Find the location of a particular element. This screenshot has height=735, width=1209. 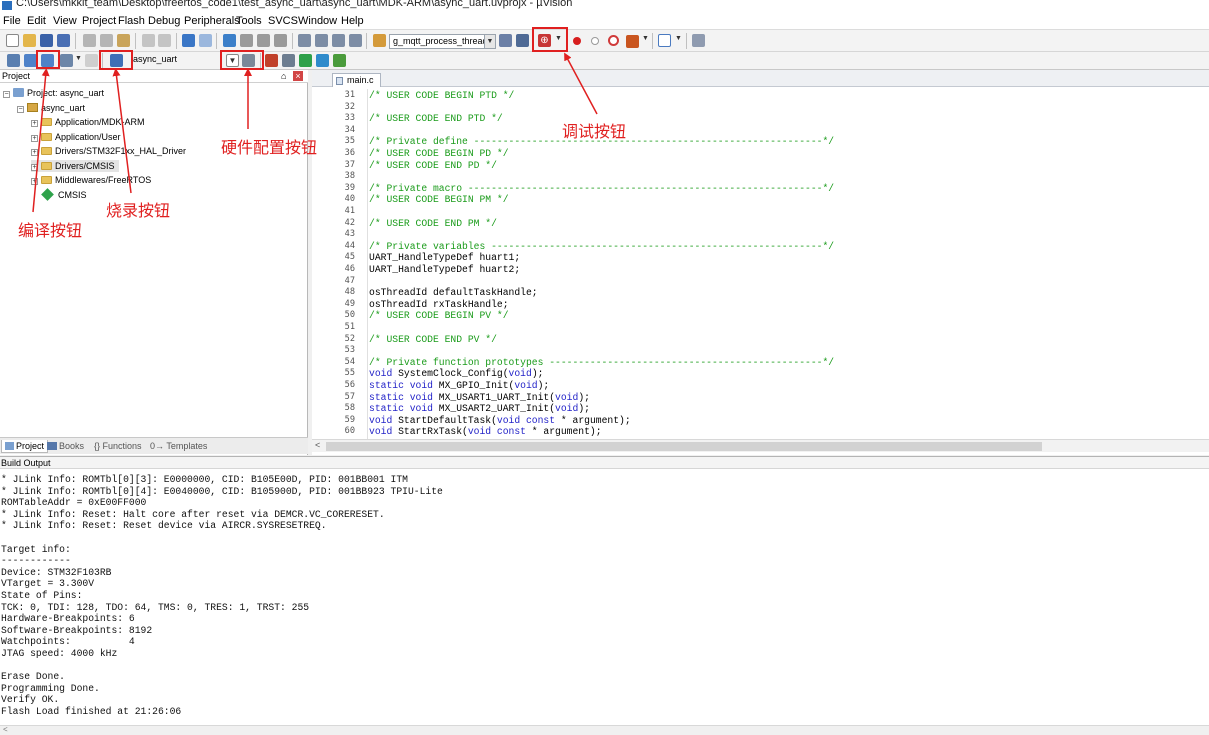

group-label: Drivers/CMSIS is located at coordinates (85, 166).